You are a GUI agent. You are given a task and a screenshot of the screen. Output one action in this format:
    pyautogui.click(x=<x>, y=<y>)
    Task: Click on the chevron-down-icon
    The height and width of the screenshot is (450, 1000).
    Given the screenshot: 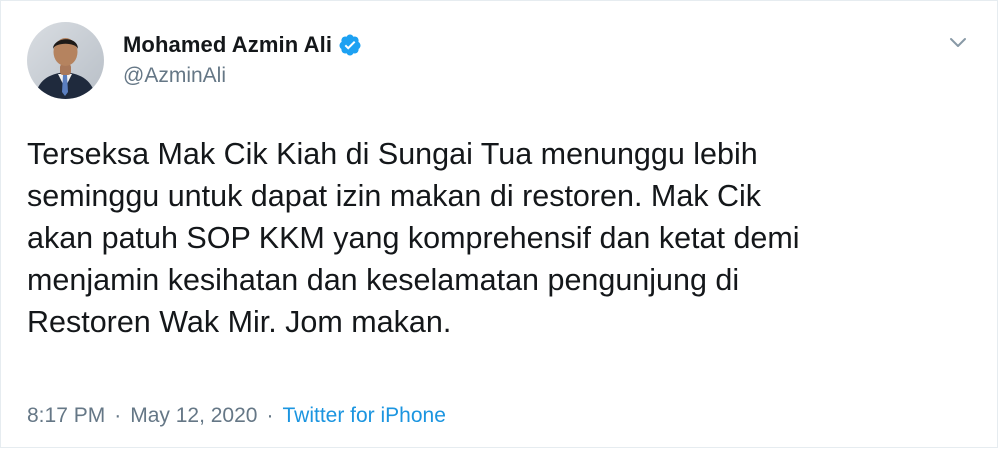 What is the action you would take?
    pyautogui.click(x=958, y=42)
    